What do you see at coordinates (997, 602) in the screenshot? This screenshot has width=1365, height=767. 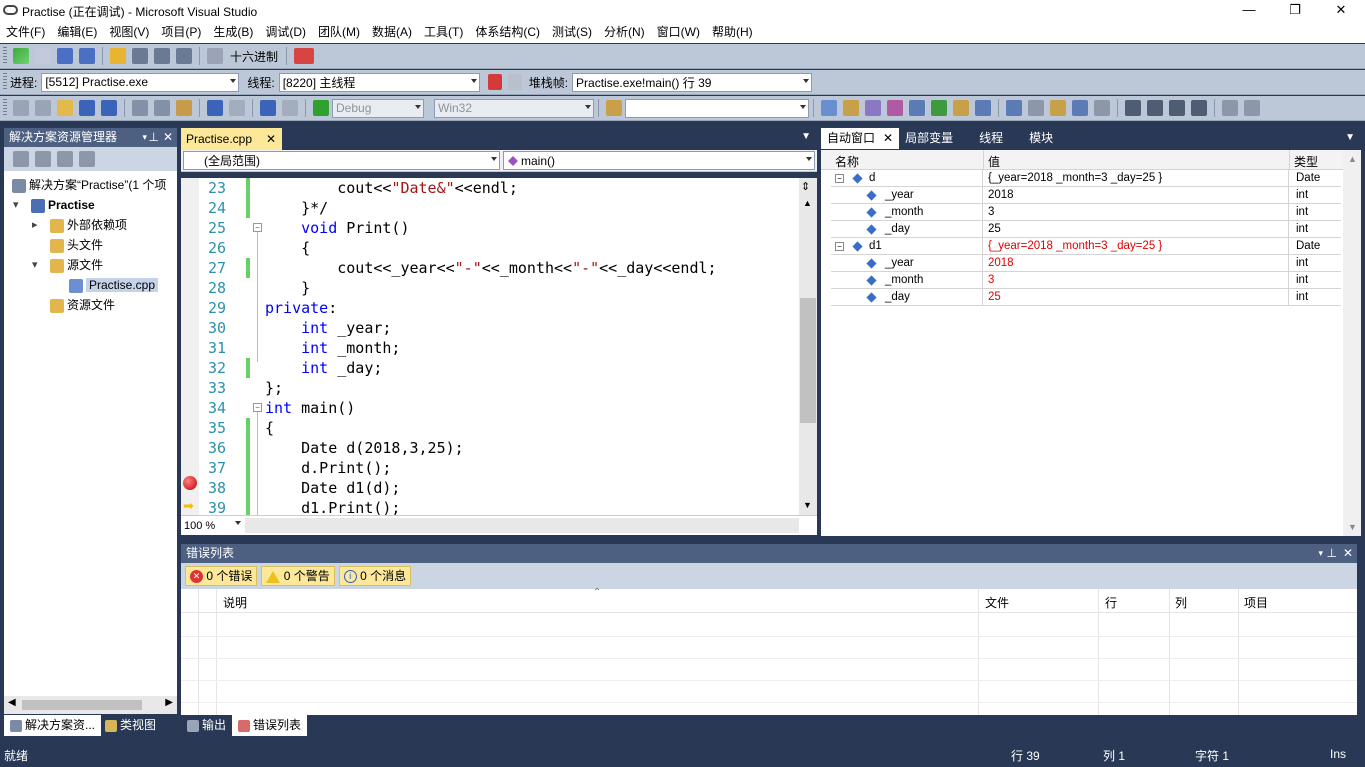 I see `column-file: 文件` at bounding box center [997, 602].